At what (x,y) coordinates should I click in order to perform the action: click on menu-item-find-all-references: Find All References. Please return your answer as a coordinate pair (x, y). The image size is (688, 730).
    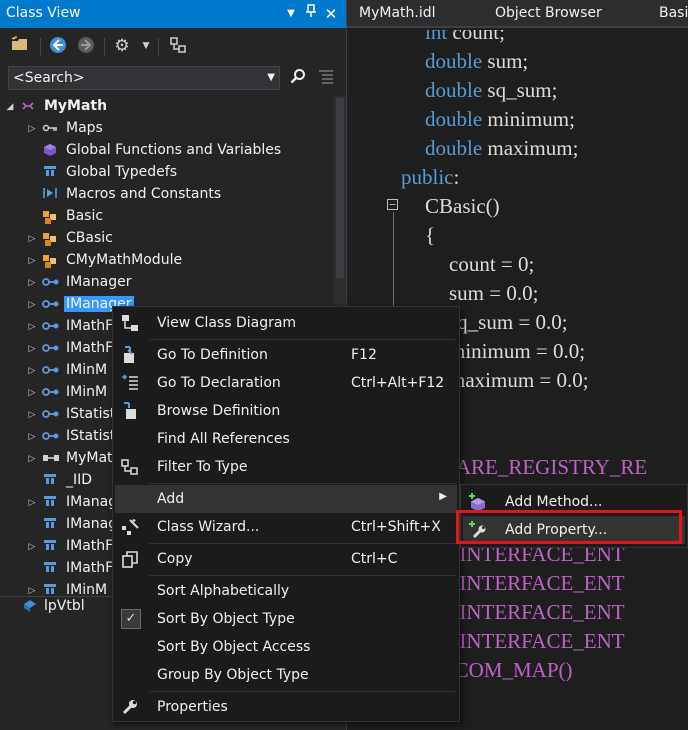
    Looking at the image, I should click on (286, 439).